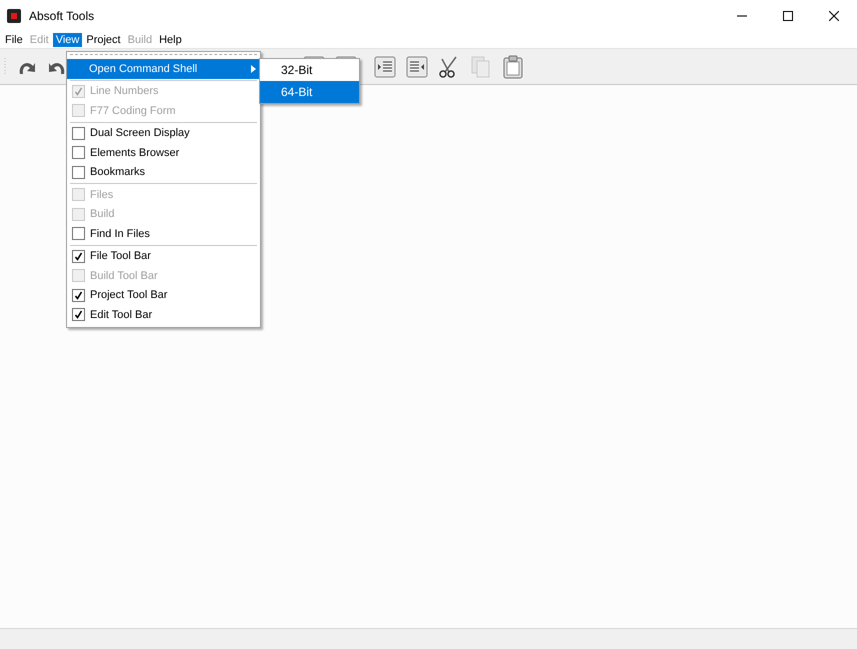 The width and height of the screenshot is (857, 649). Describe the element at coordinates (309, 70) in the screenshot. I see `menu-item: 32-Bit` at that location.